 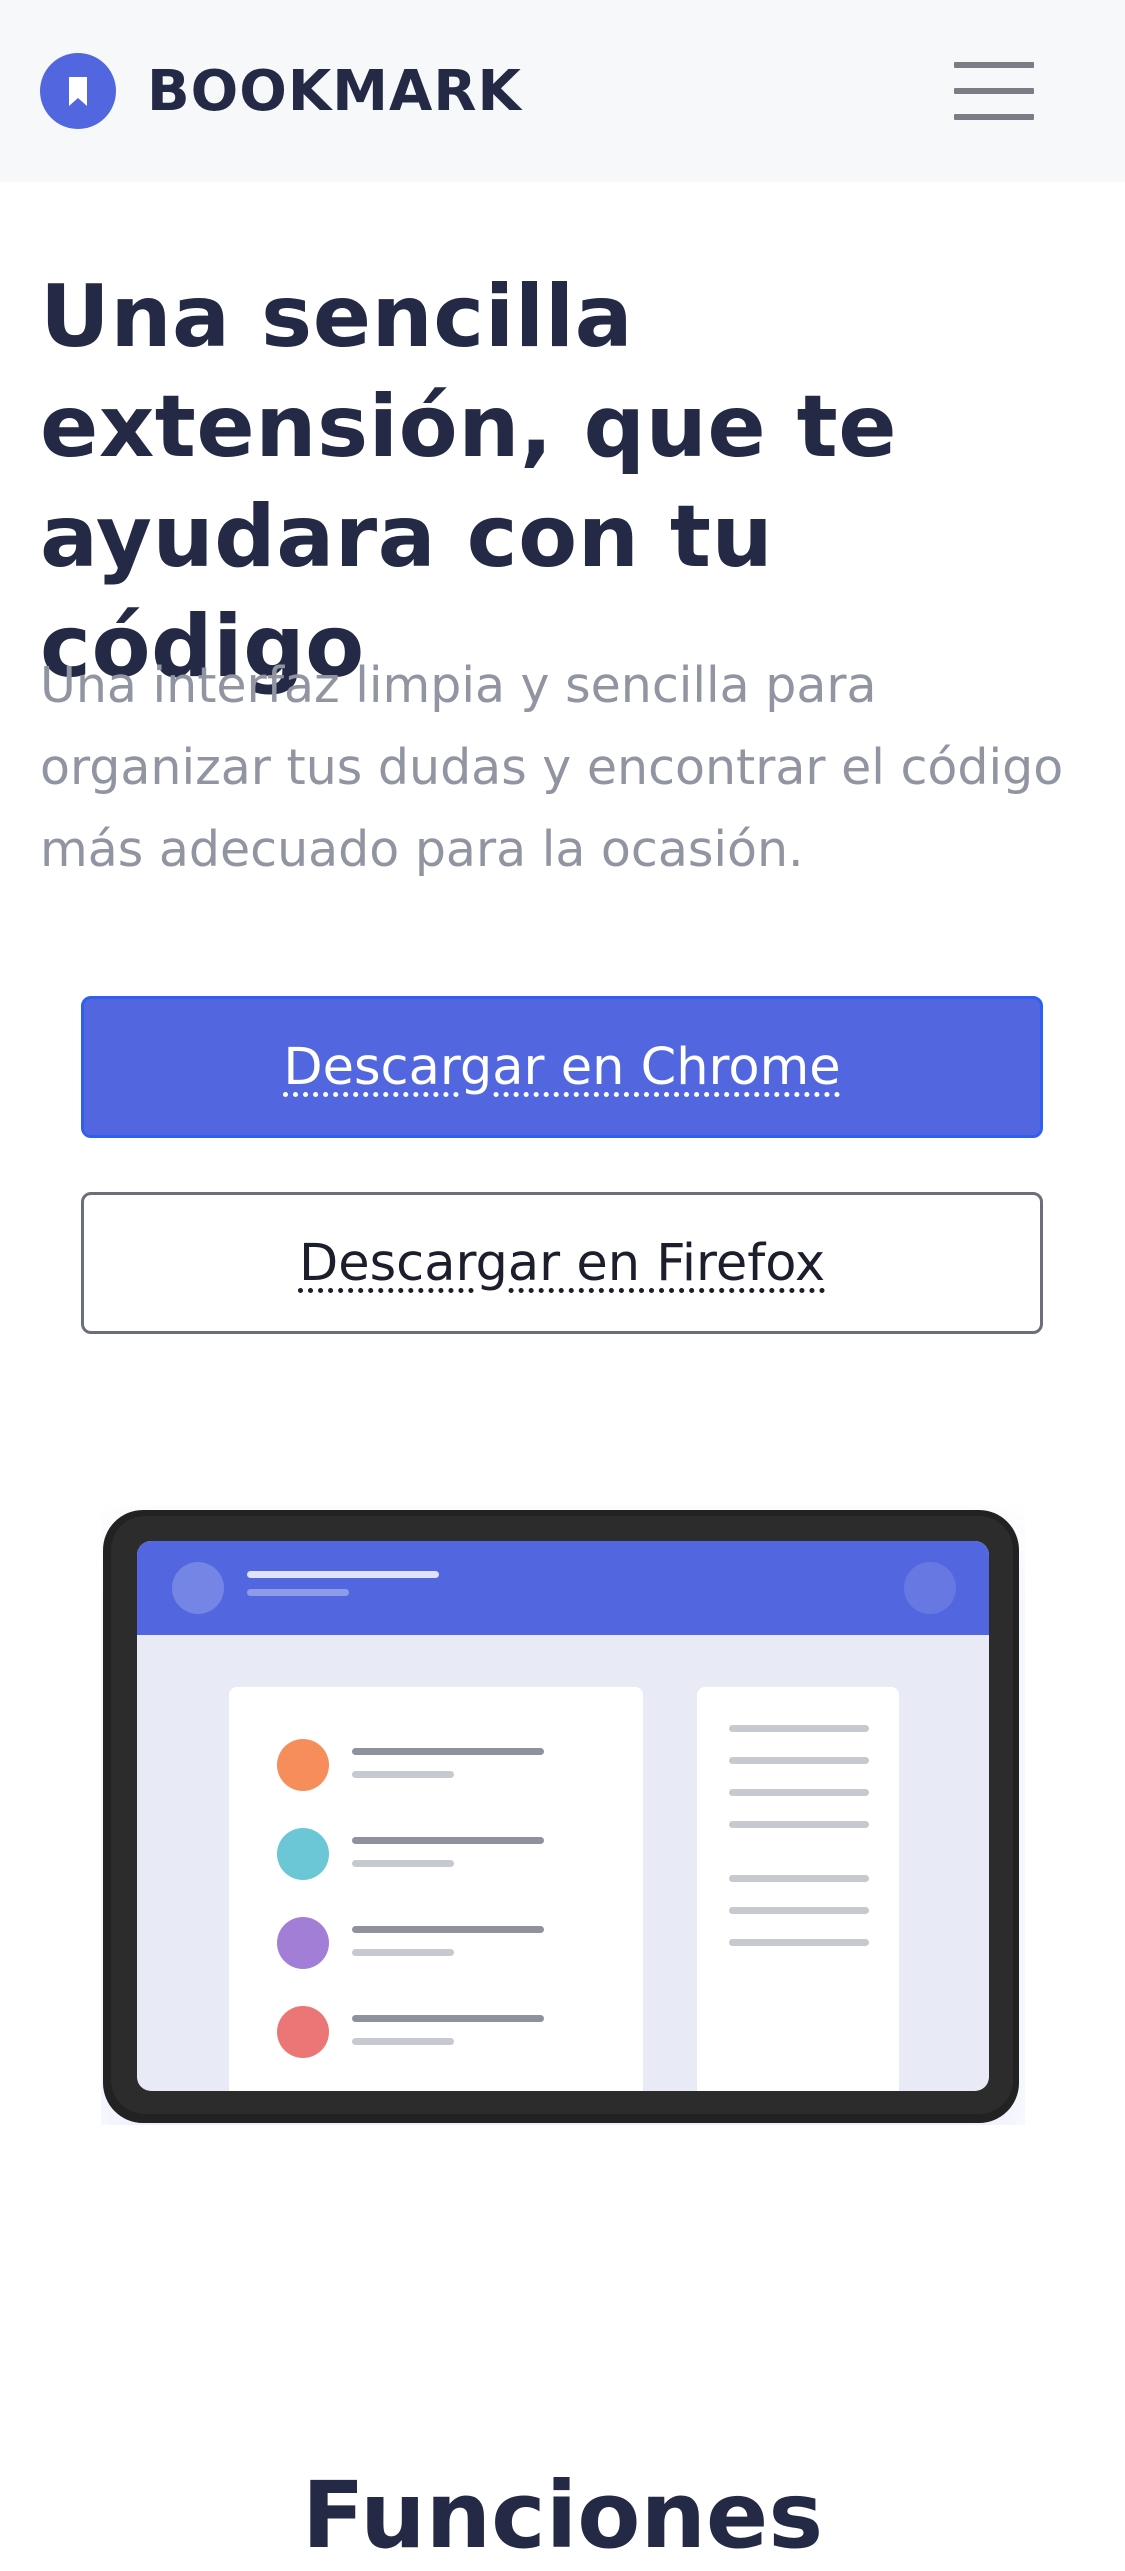 What do you see at coordinates (78, 91) in the screenshot?
I see `bookmark-icon` at bounding box center [78, 91].